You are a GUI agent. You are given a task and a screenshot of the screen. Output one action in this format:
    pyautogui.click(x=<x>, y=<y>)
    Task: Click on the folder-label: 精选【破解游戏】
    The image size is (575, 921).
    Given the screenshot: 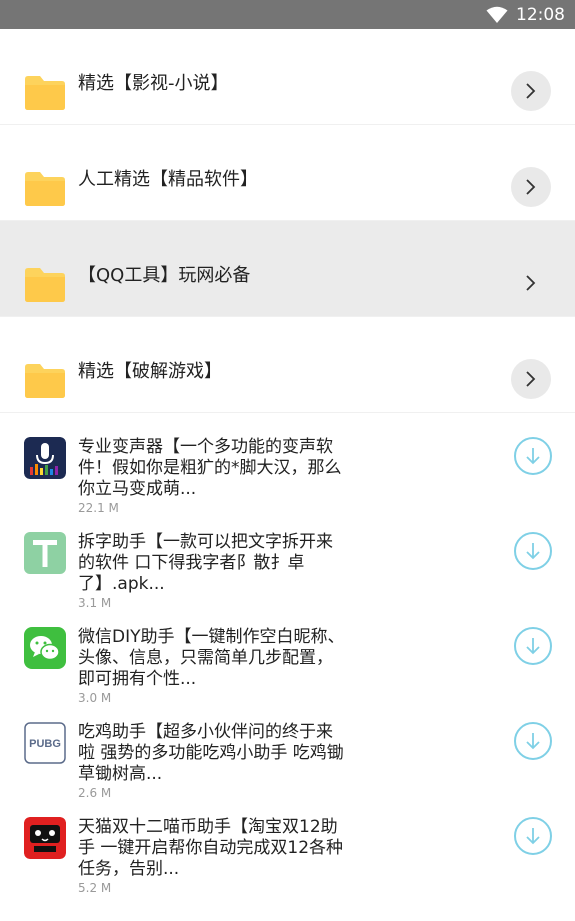 What is the action you would take?
    pyautogui.click(x=150, y=371)
    